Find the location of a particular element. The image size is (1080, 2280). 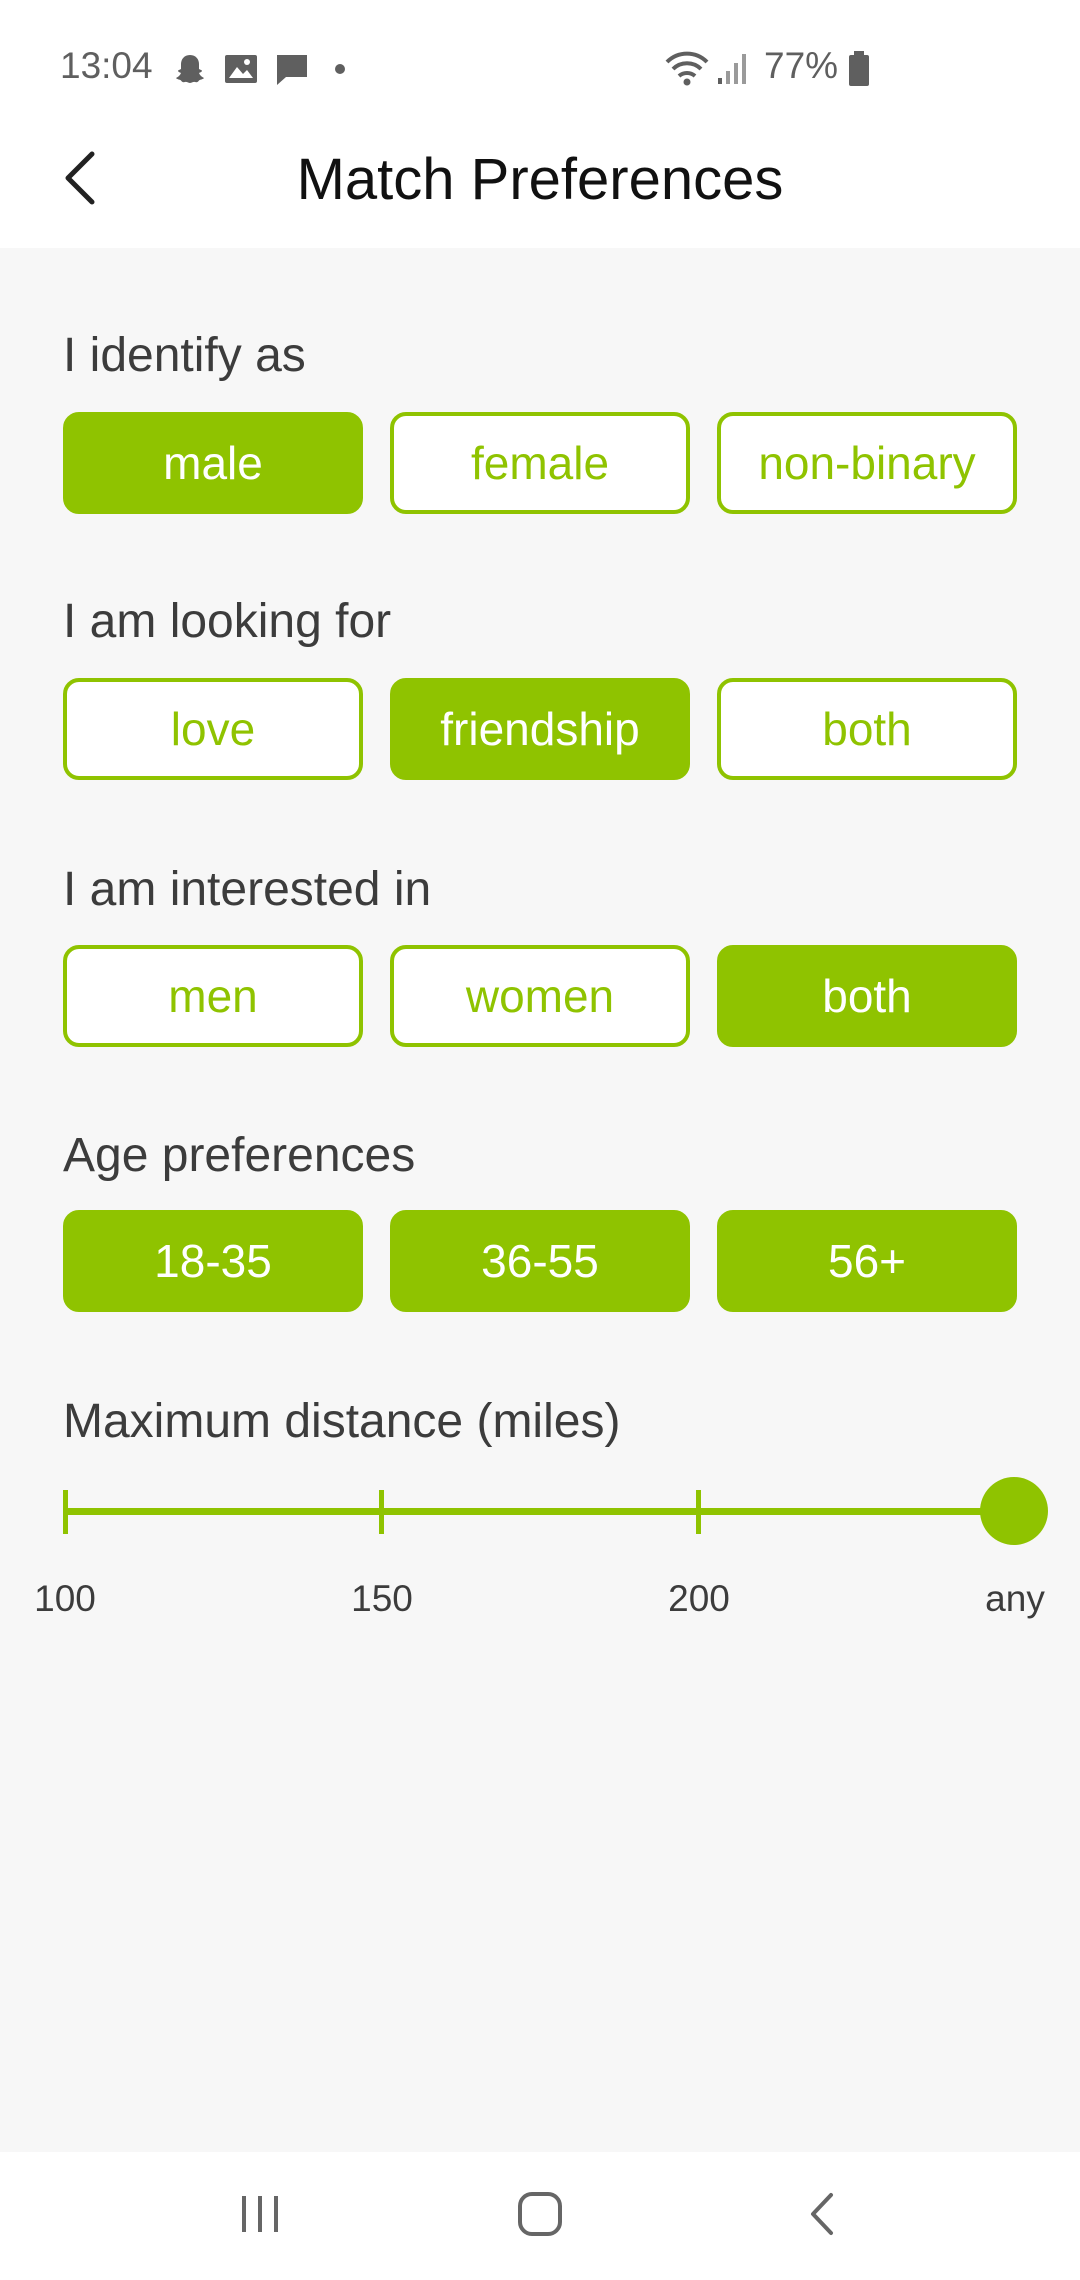

identify-options: male female non-binary is located at coordinates (540, 463).